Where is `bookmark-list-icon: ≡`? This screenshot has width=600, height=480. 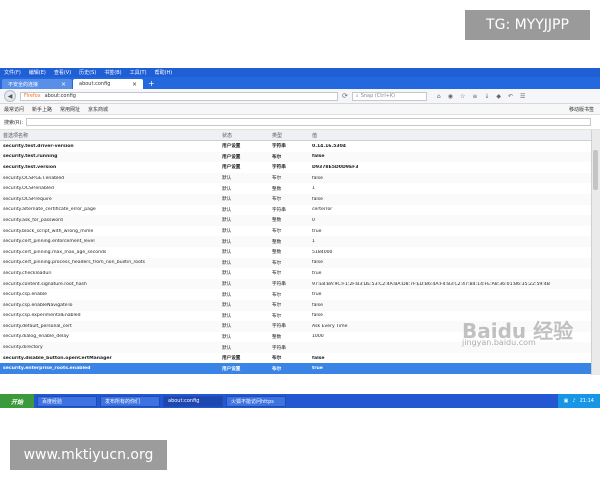
bookmark-list-icon: ≡ is located at coordinates (474, 96).